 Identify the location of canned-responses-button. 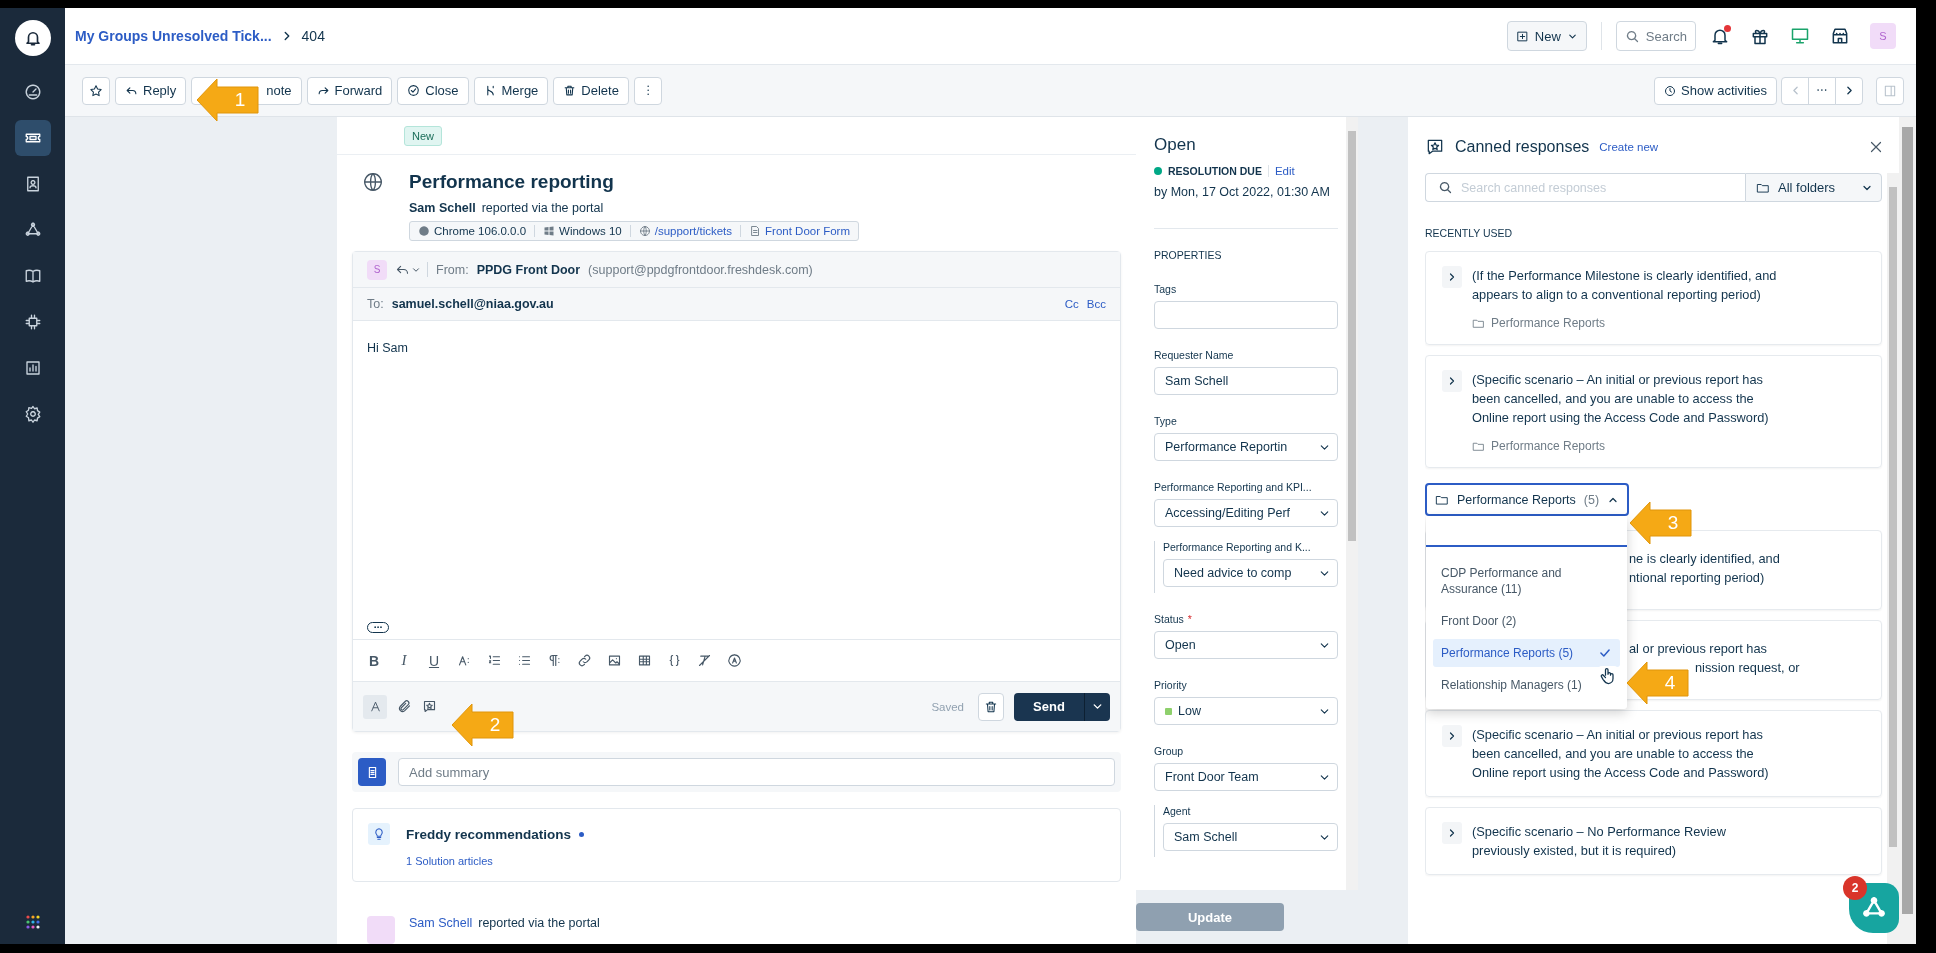
(429, 706).